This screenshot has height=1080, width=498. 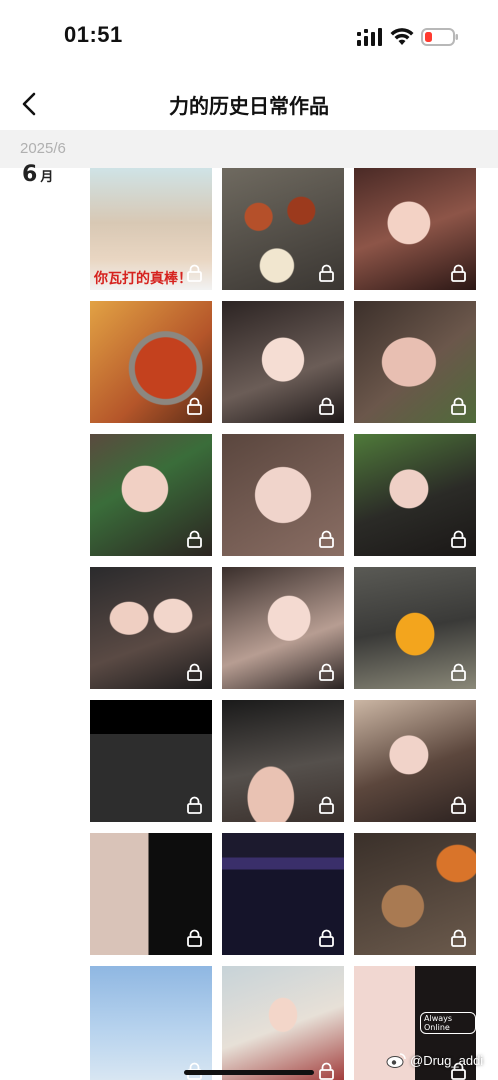 I want to click on thumbnail-blurry-selfie-kiss, so click(x=415, y=362).